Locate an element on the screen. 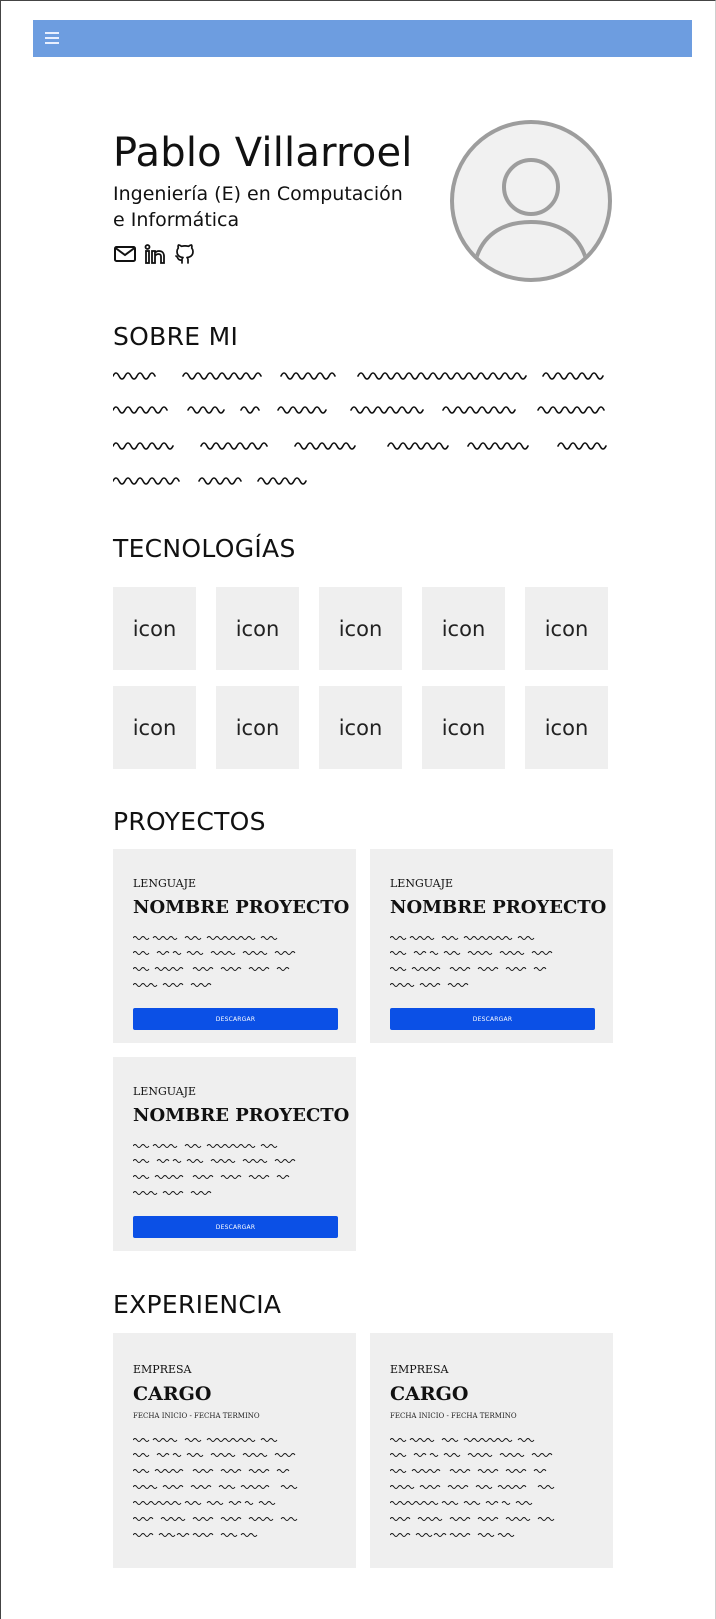  mail-icon is located at coordinates (125, 254).